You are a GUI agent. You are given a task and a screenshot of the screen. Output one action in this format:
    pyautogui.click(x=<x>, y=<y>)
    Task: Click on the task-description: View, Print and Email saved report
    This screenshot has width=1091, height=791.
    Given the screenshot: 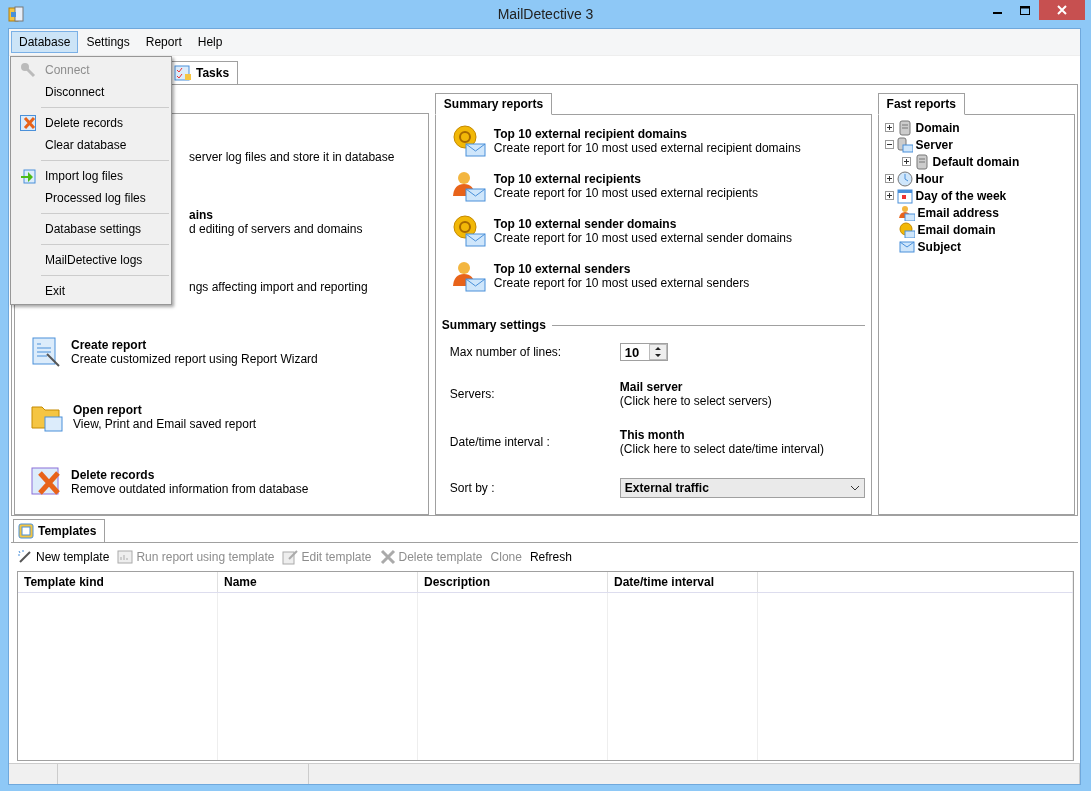 What is the action you would take?
    pyautogui.click(x=165, y=423)
    